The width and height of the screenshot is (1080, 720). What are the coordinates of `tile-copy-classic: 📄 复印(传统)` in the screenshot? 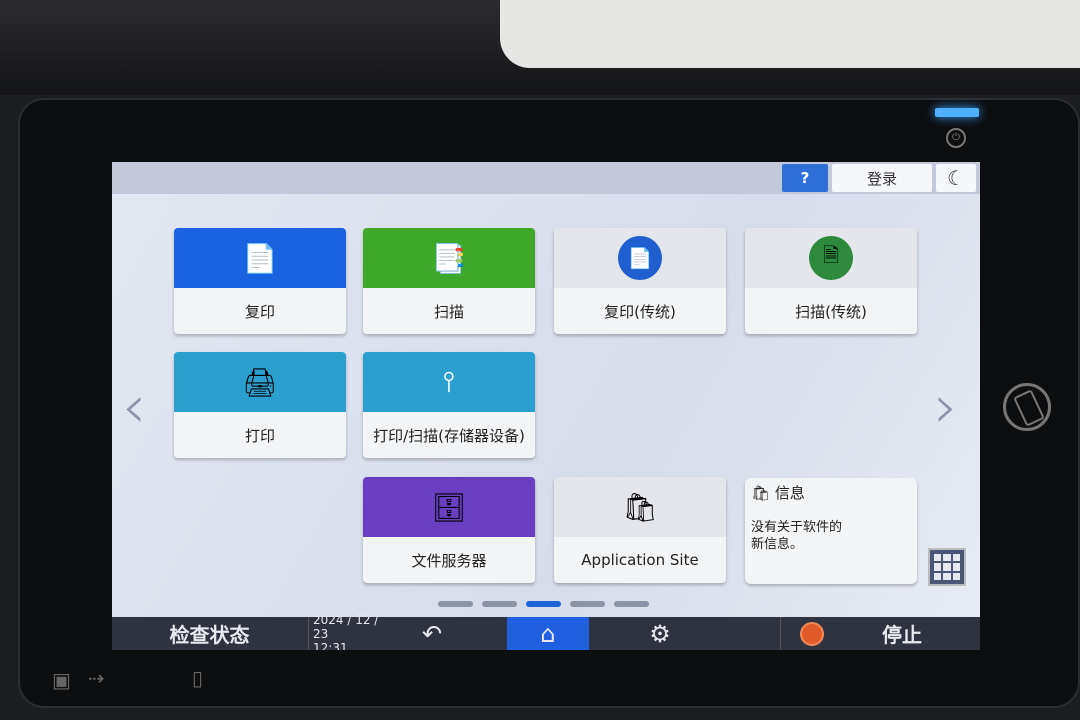 It's located at (640, 281).